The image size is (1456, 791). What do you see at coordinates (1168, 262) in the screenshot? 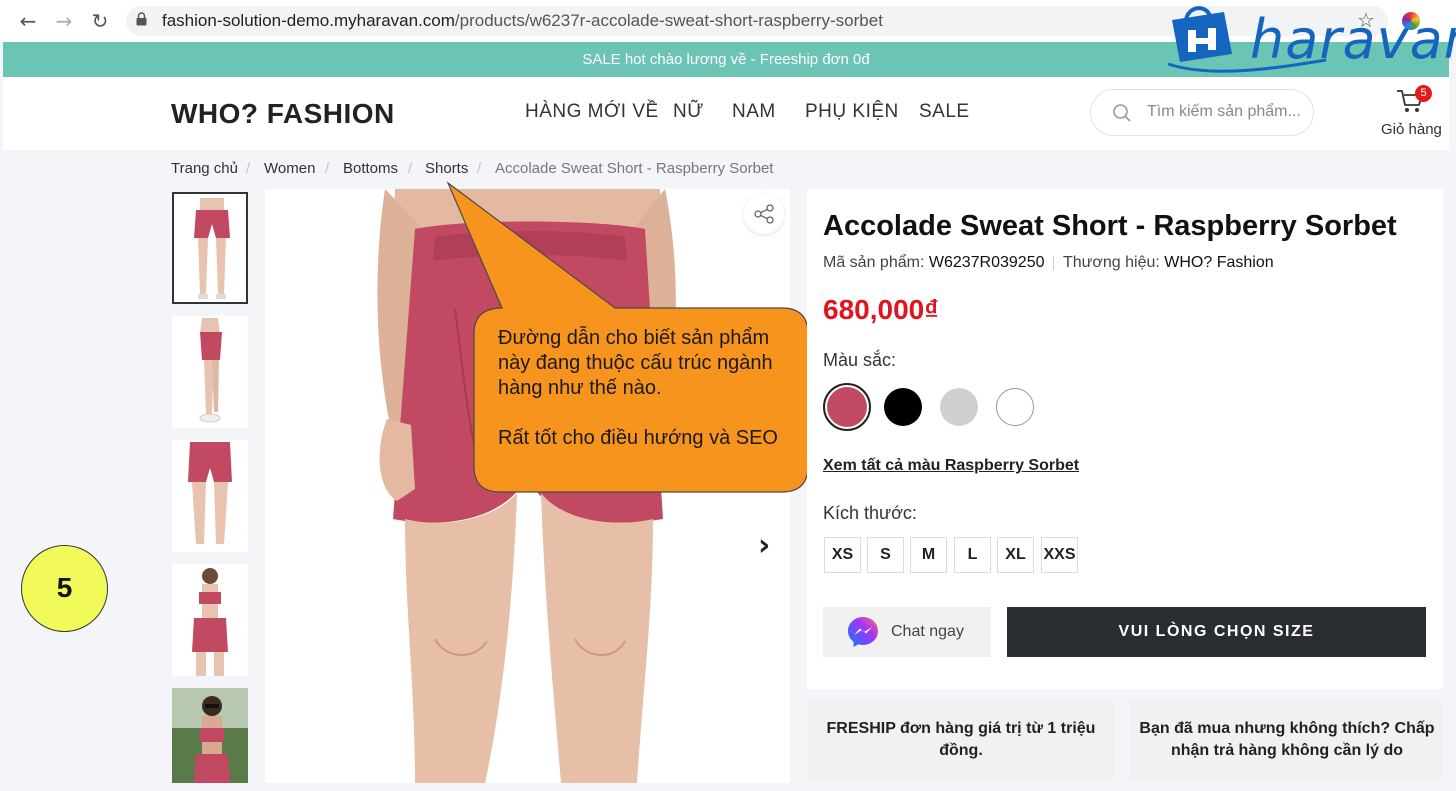
I see `product-brand: Thương hiệu: WHO? Fashion` at bounding box center [1168, 262].